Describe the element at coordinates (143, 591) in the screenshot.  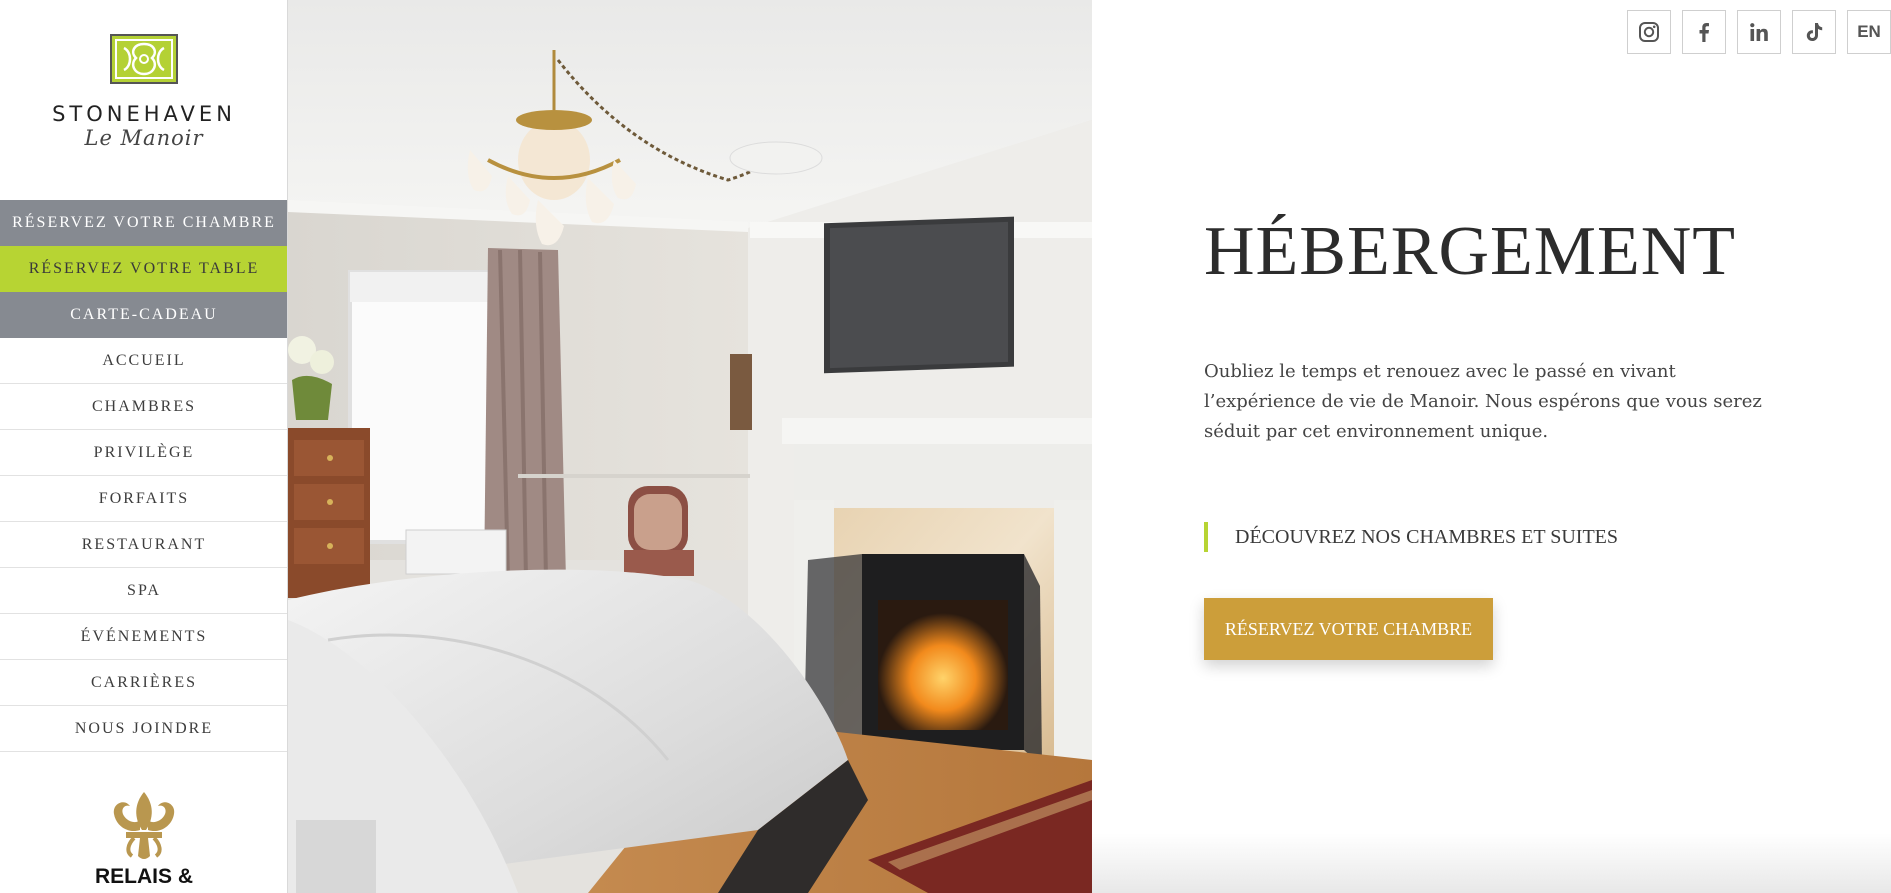
I see `sidebar-item-spa: SPA` at that location.